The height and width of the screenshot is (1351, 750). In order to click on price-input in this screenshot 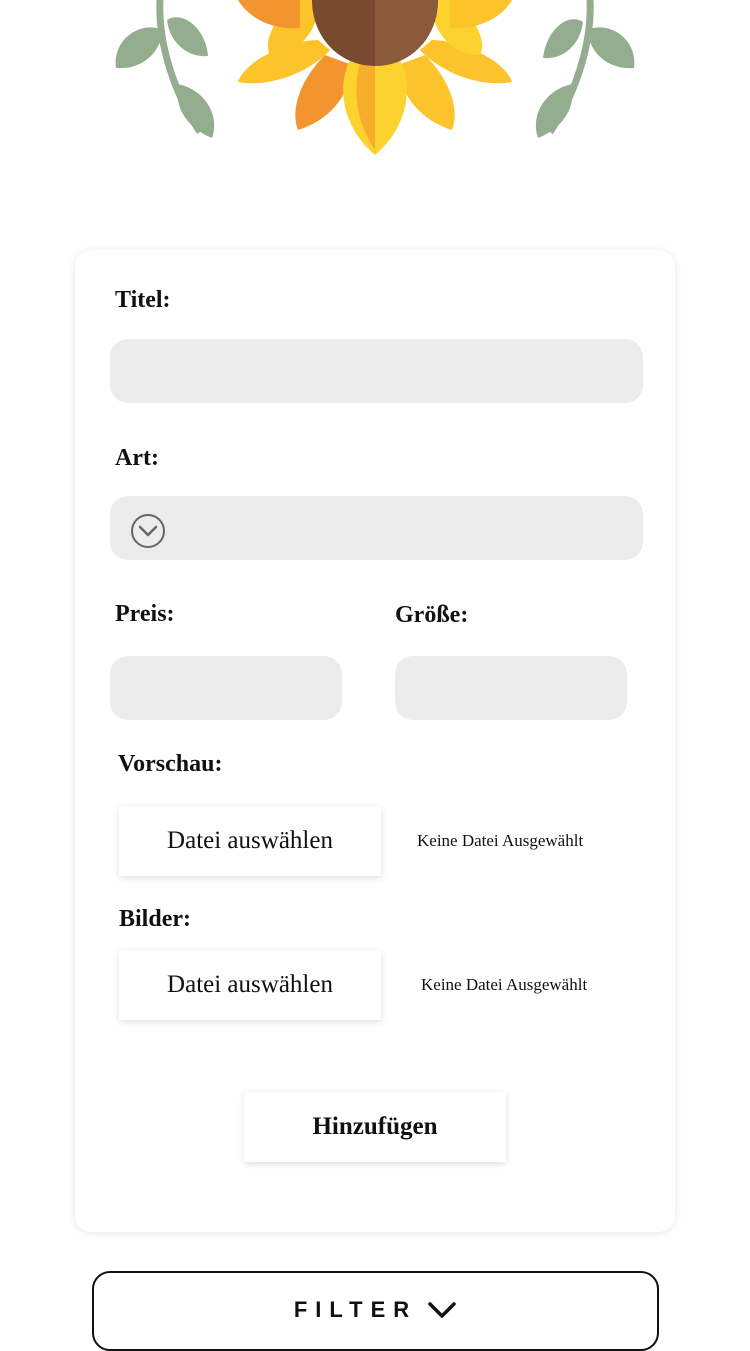, I will do `click(226, 688)`.